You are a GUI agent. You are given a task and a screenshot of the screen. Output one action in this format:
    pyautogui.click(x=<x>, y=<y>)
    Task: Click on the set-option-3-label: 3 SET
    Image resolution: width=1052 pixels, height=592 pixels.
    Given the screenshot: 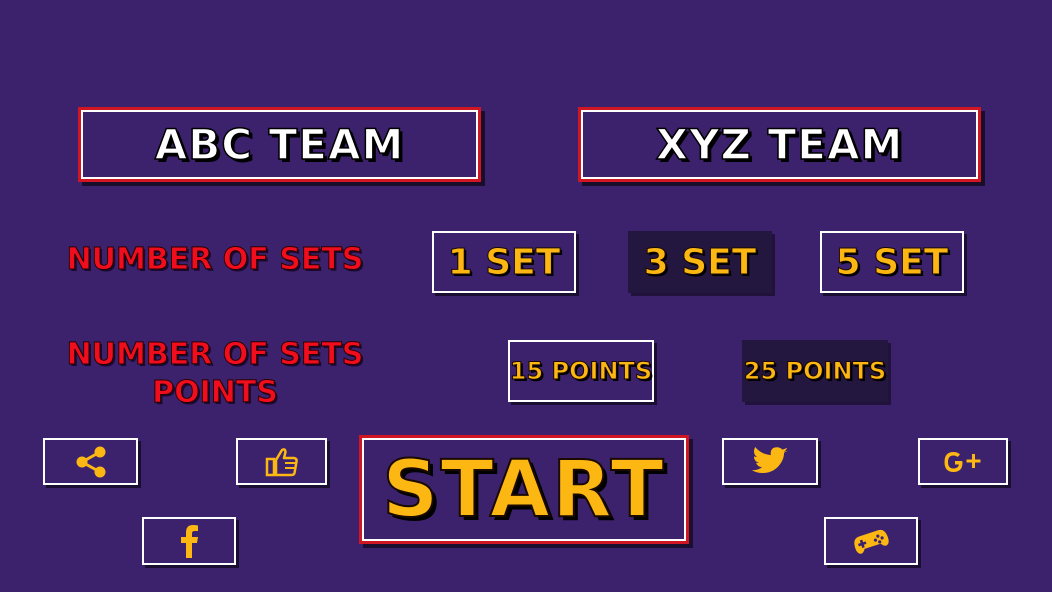 What is the action you would take?
    pyautogui.click(x=700, y=262)
    